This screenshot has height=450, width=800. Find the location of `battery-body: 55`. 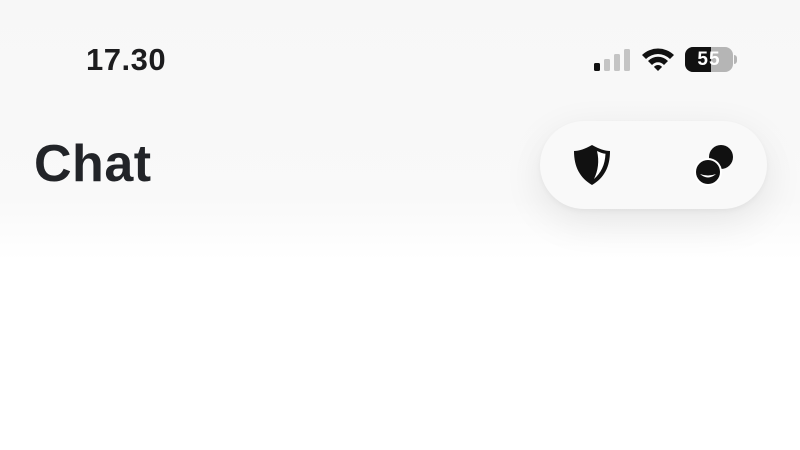

battery-body: 55 is located at coordinates (709, 59).